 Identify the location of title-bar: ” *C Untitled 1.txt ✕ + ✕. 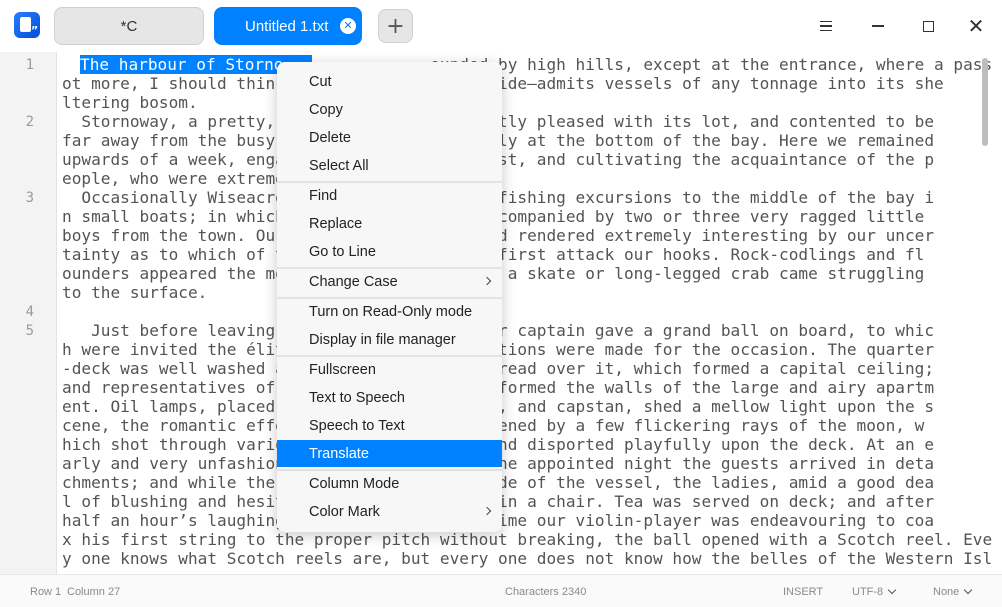
(501, 26).